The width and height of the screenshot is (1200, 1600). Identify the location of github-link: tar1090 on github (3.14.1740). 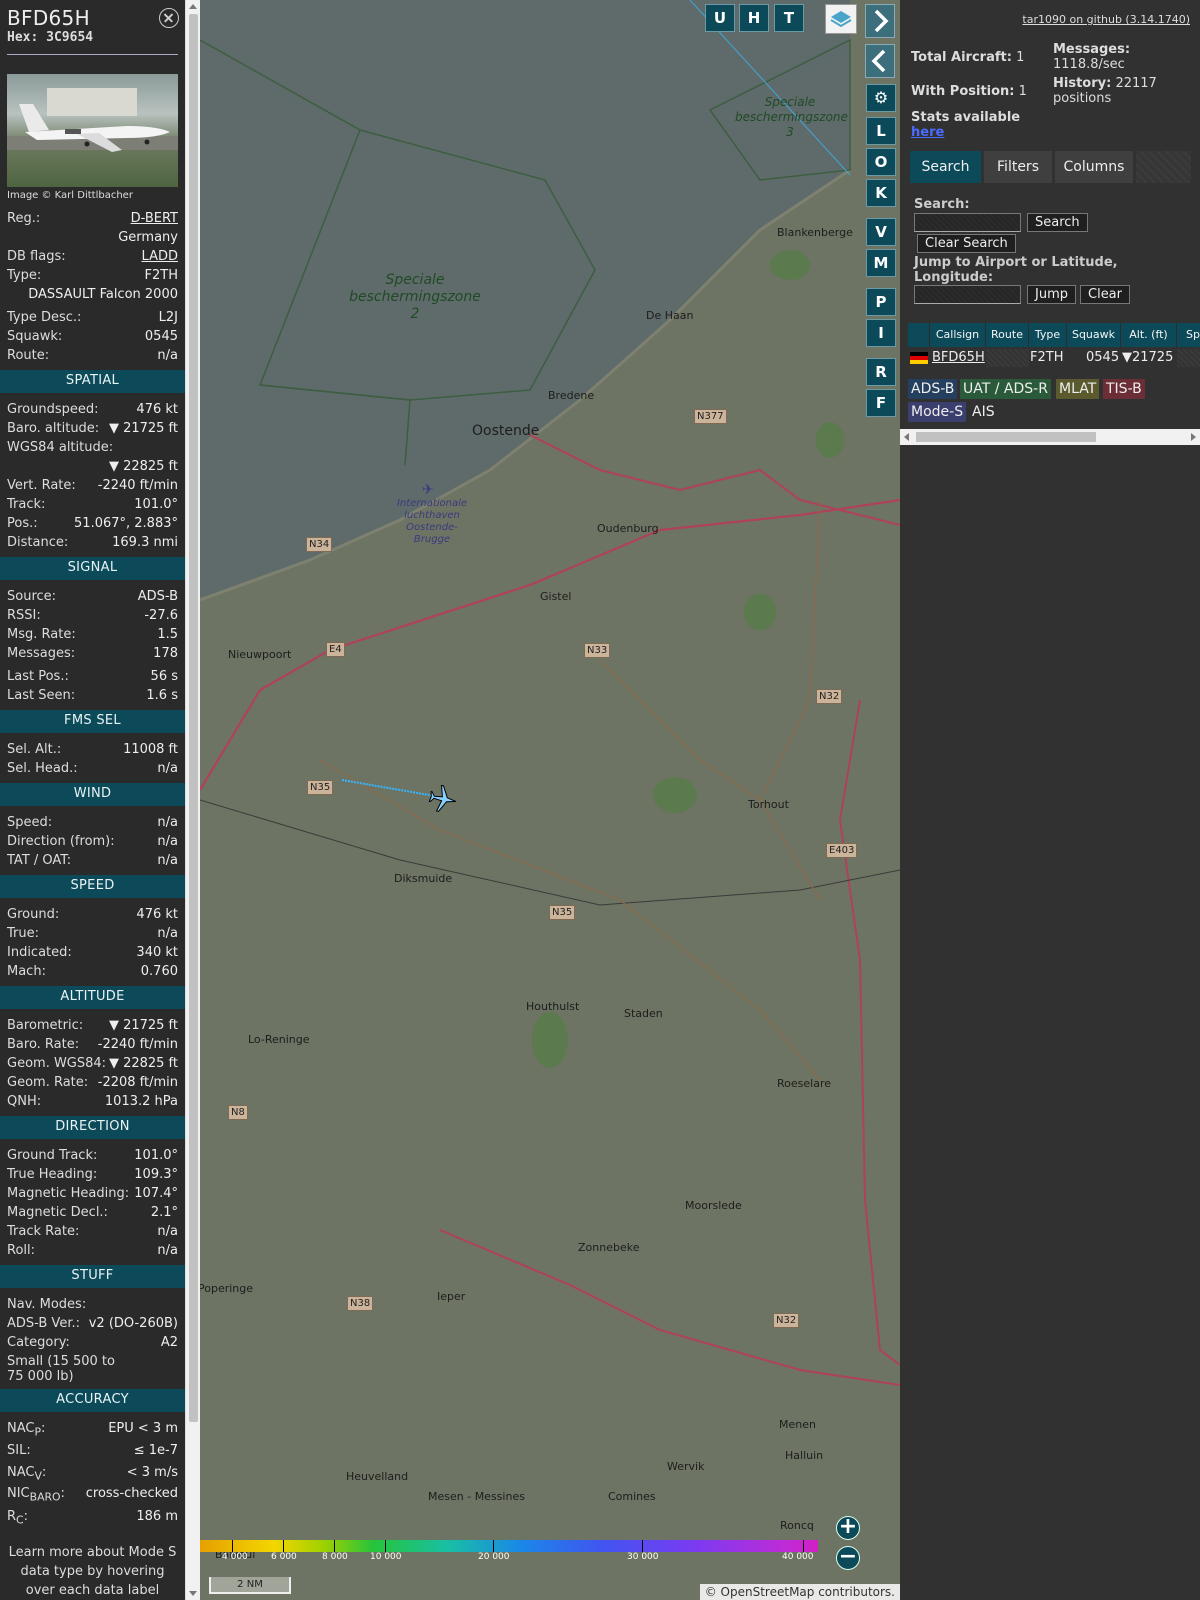
(1106, 19).